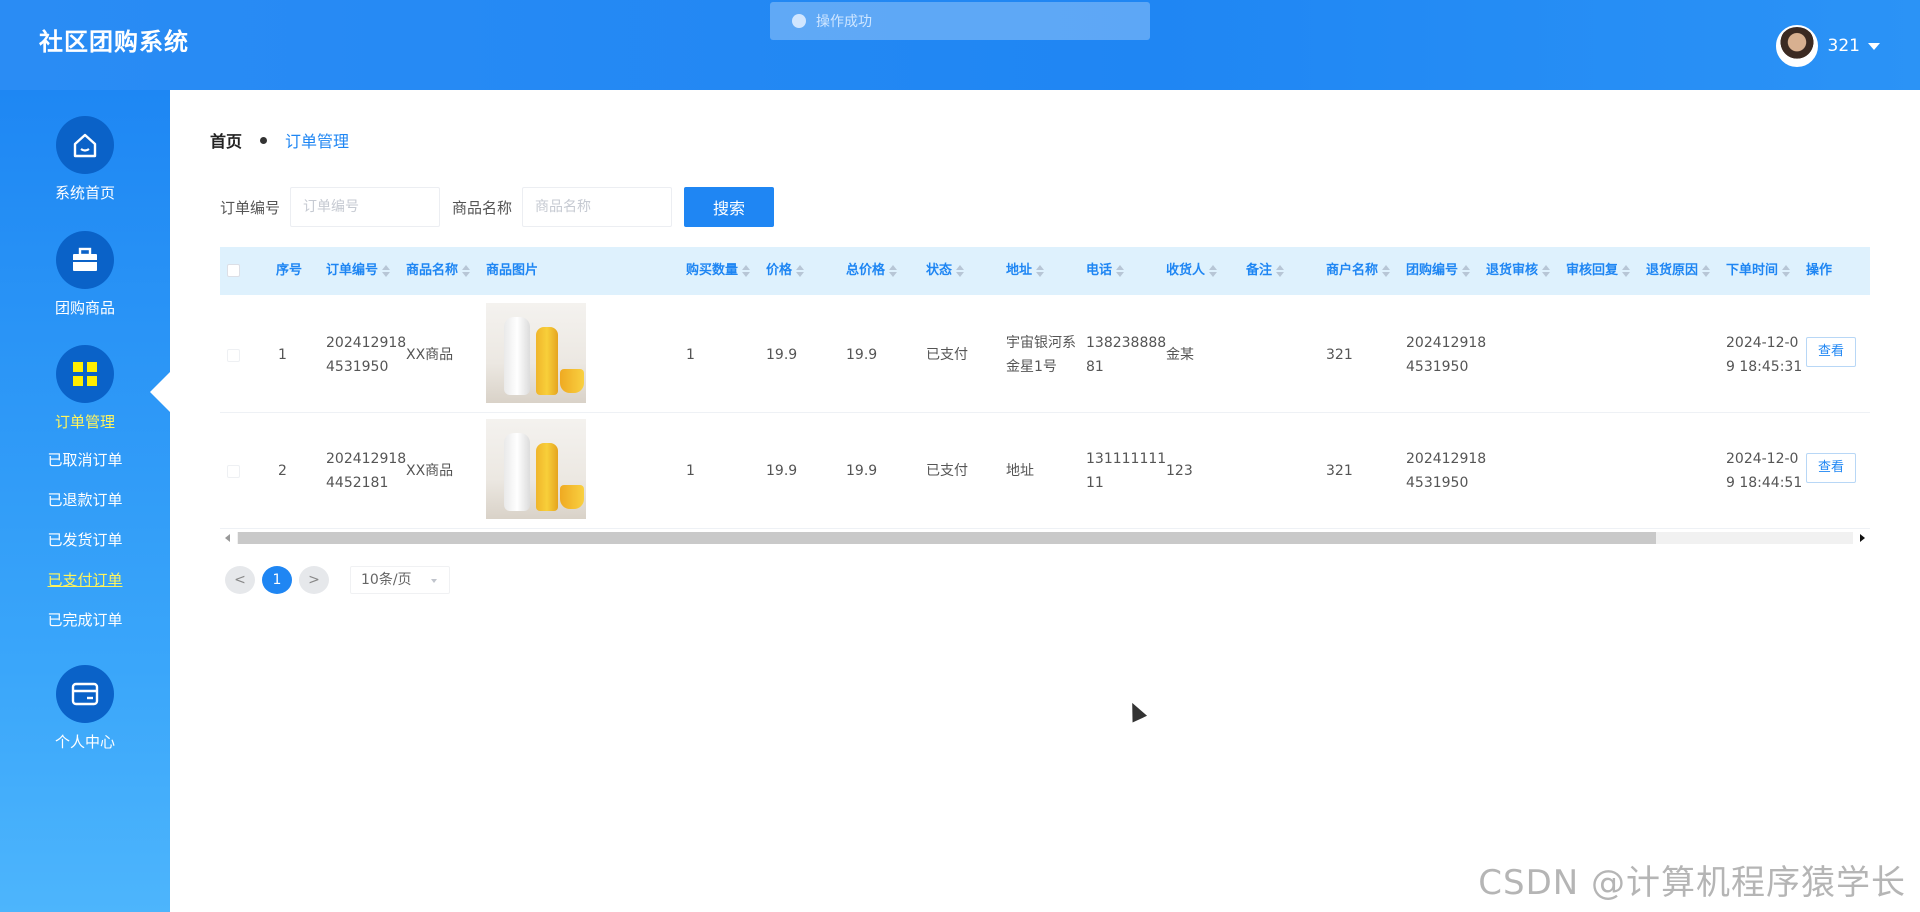 The height and width of the screenshot is (912, 1920). I want to click on cell-address: 地址, so click(1020, 471).